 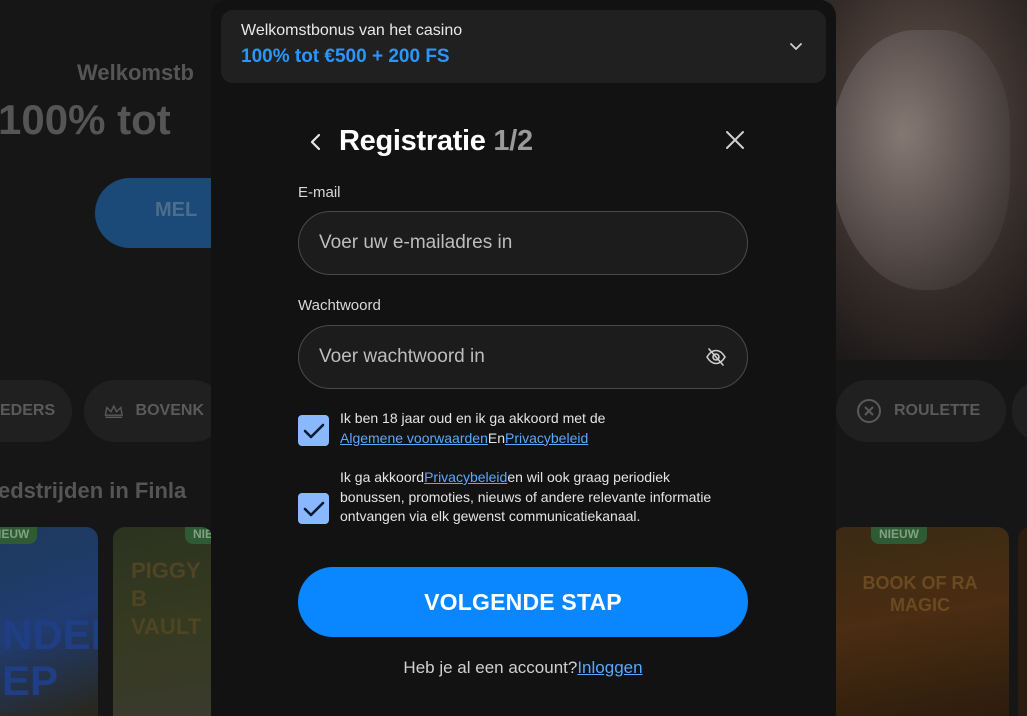 I want to click on game-card: IEUW NDER EP, so click(x=49, y=621).